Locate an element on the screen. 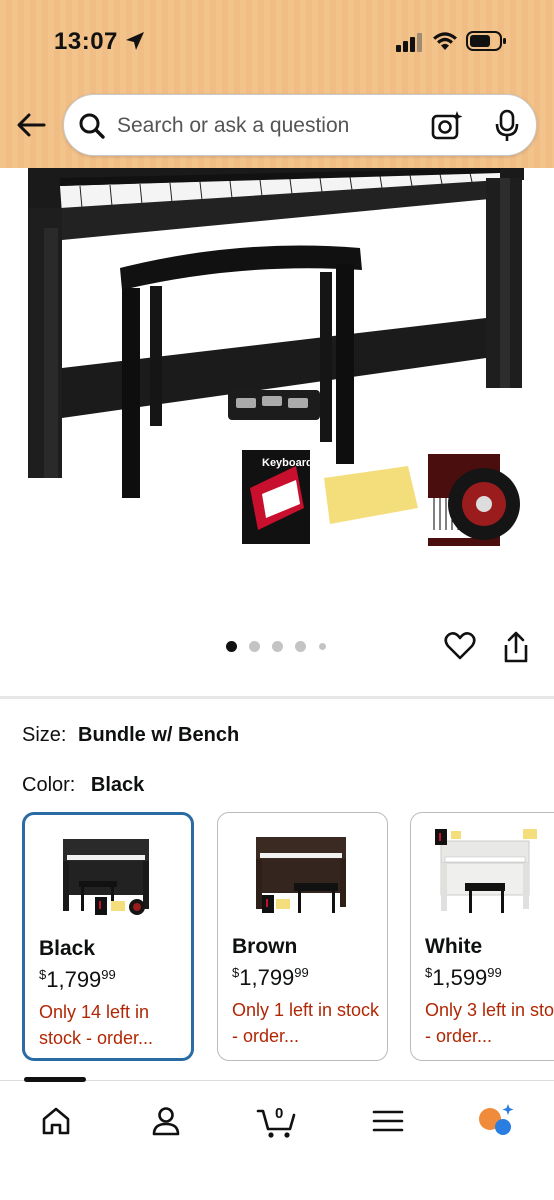  search-icon is located at coordinates (92, 126).